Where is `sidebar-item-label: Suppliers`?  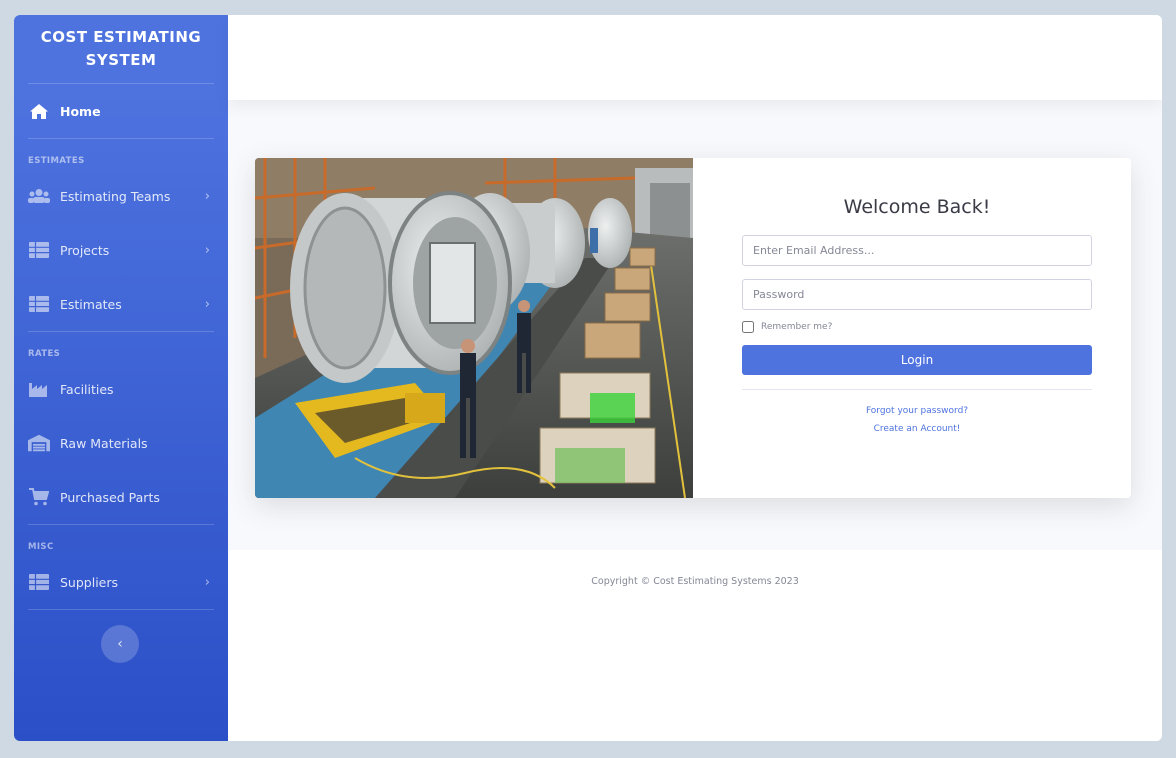
sidebar-item-label: Suppliers is located at coordinates (89, 582).